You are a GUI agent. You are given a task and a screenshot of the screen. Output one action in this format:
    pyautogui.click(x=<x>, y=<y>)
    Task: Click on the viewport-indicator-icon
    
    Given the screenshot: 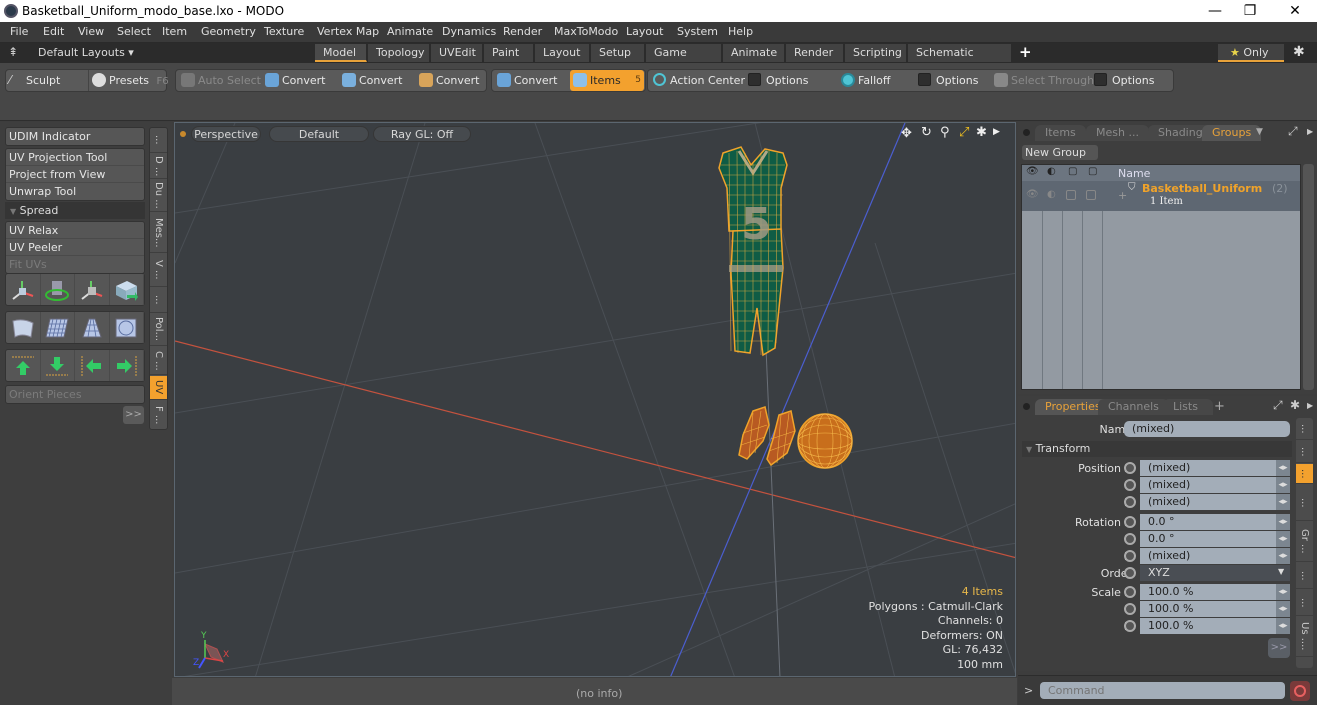 What is the action you would take?
    pyautogui.click(x=183, y=134)
    